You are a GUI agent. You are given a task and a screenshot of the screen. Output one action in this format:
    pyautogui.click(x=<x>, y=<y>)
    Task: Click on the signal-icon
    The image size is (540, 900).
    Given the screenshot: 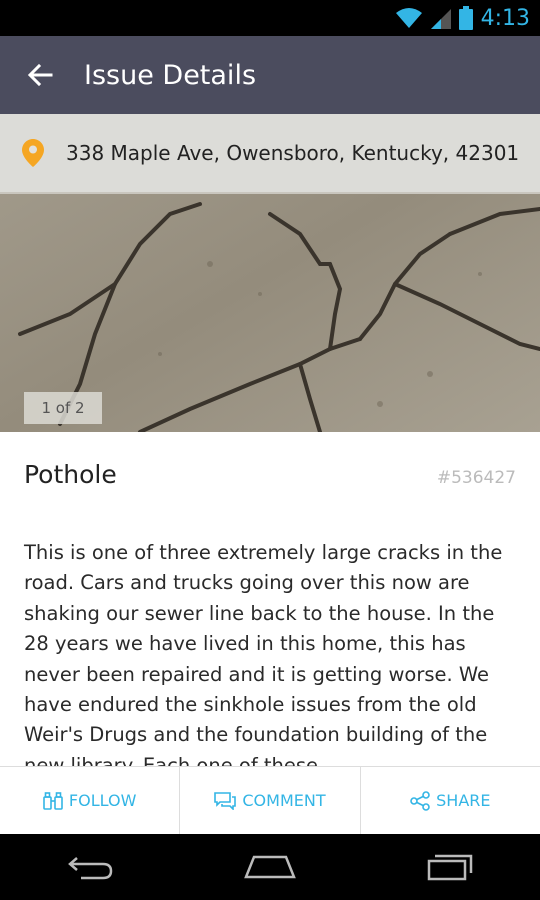 What is the action you would take?
    pyautogui.click(x=440, y=19)
    